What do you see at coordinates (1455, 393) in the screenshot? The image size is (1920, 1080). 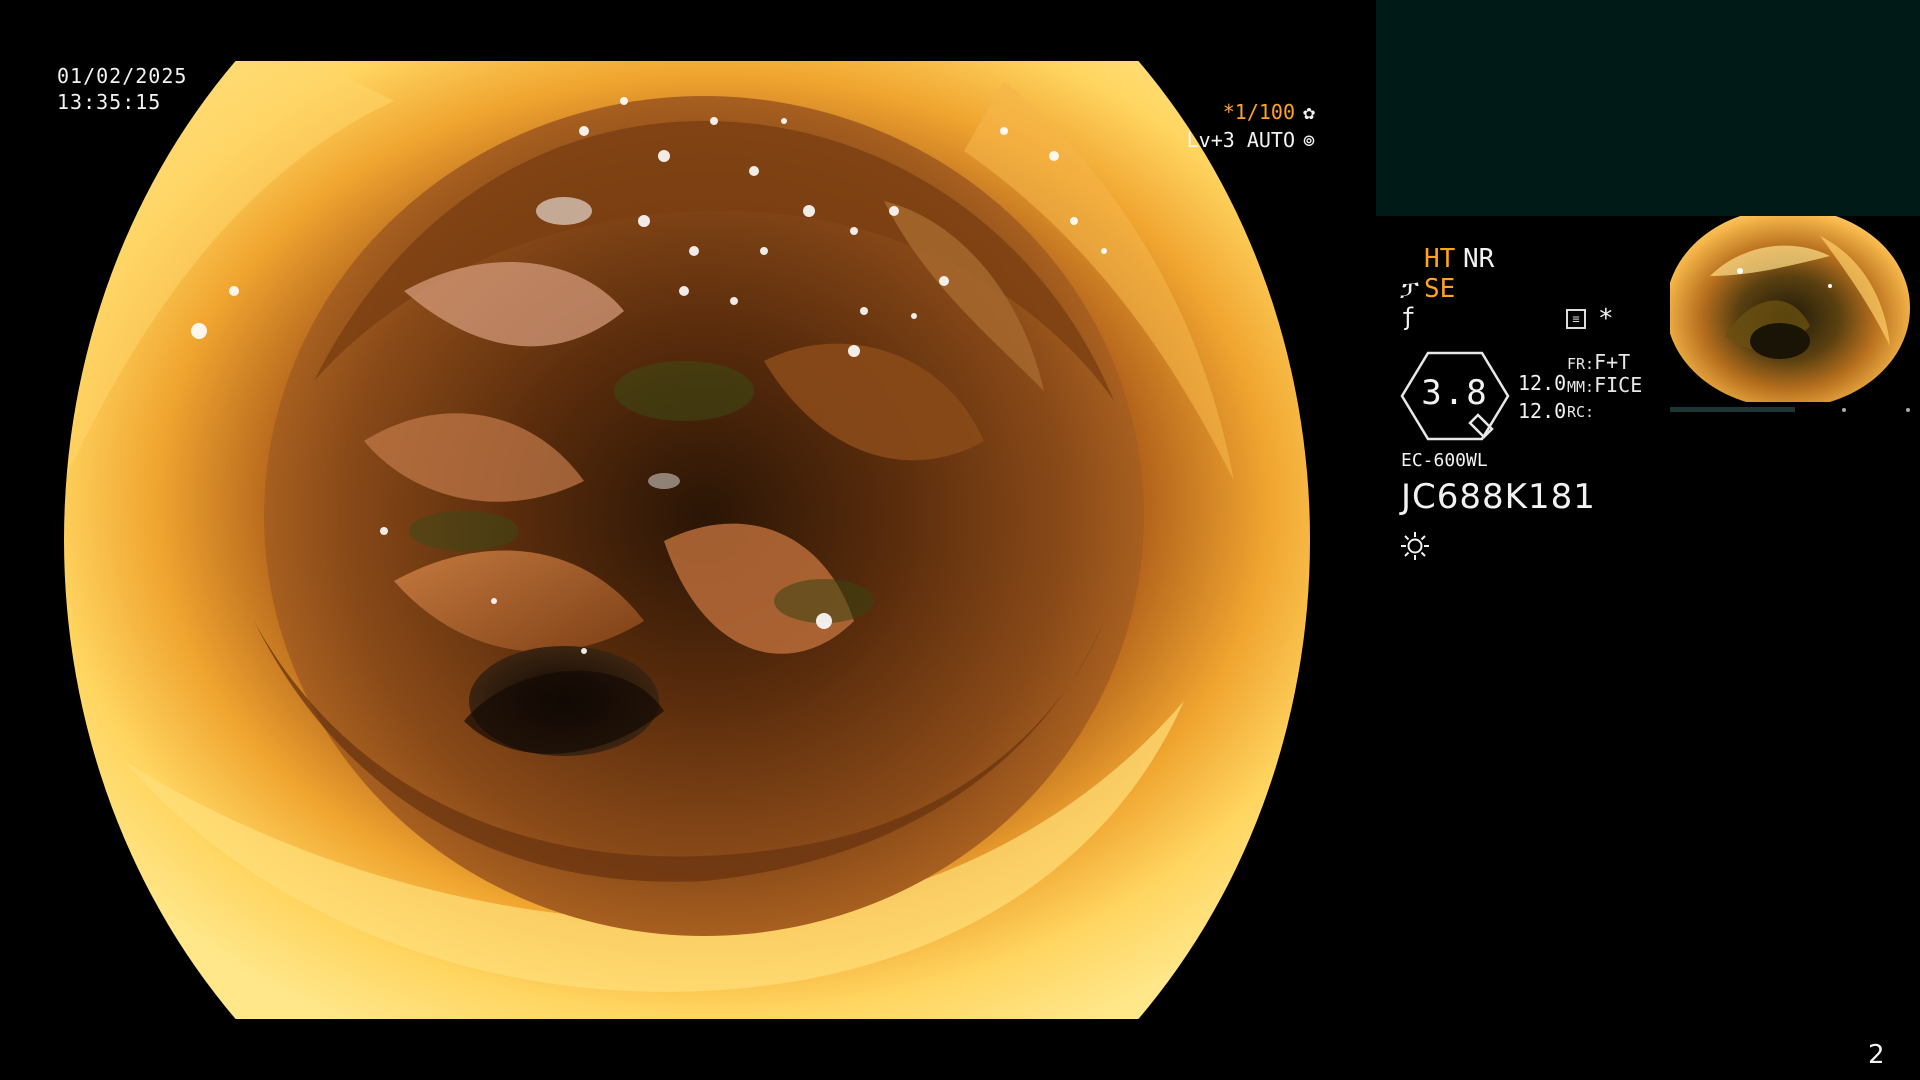 I see `zoom-value: 3.8` at bounding box center [1455, 393].